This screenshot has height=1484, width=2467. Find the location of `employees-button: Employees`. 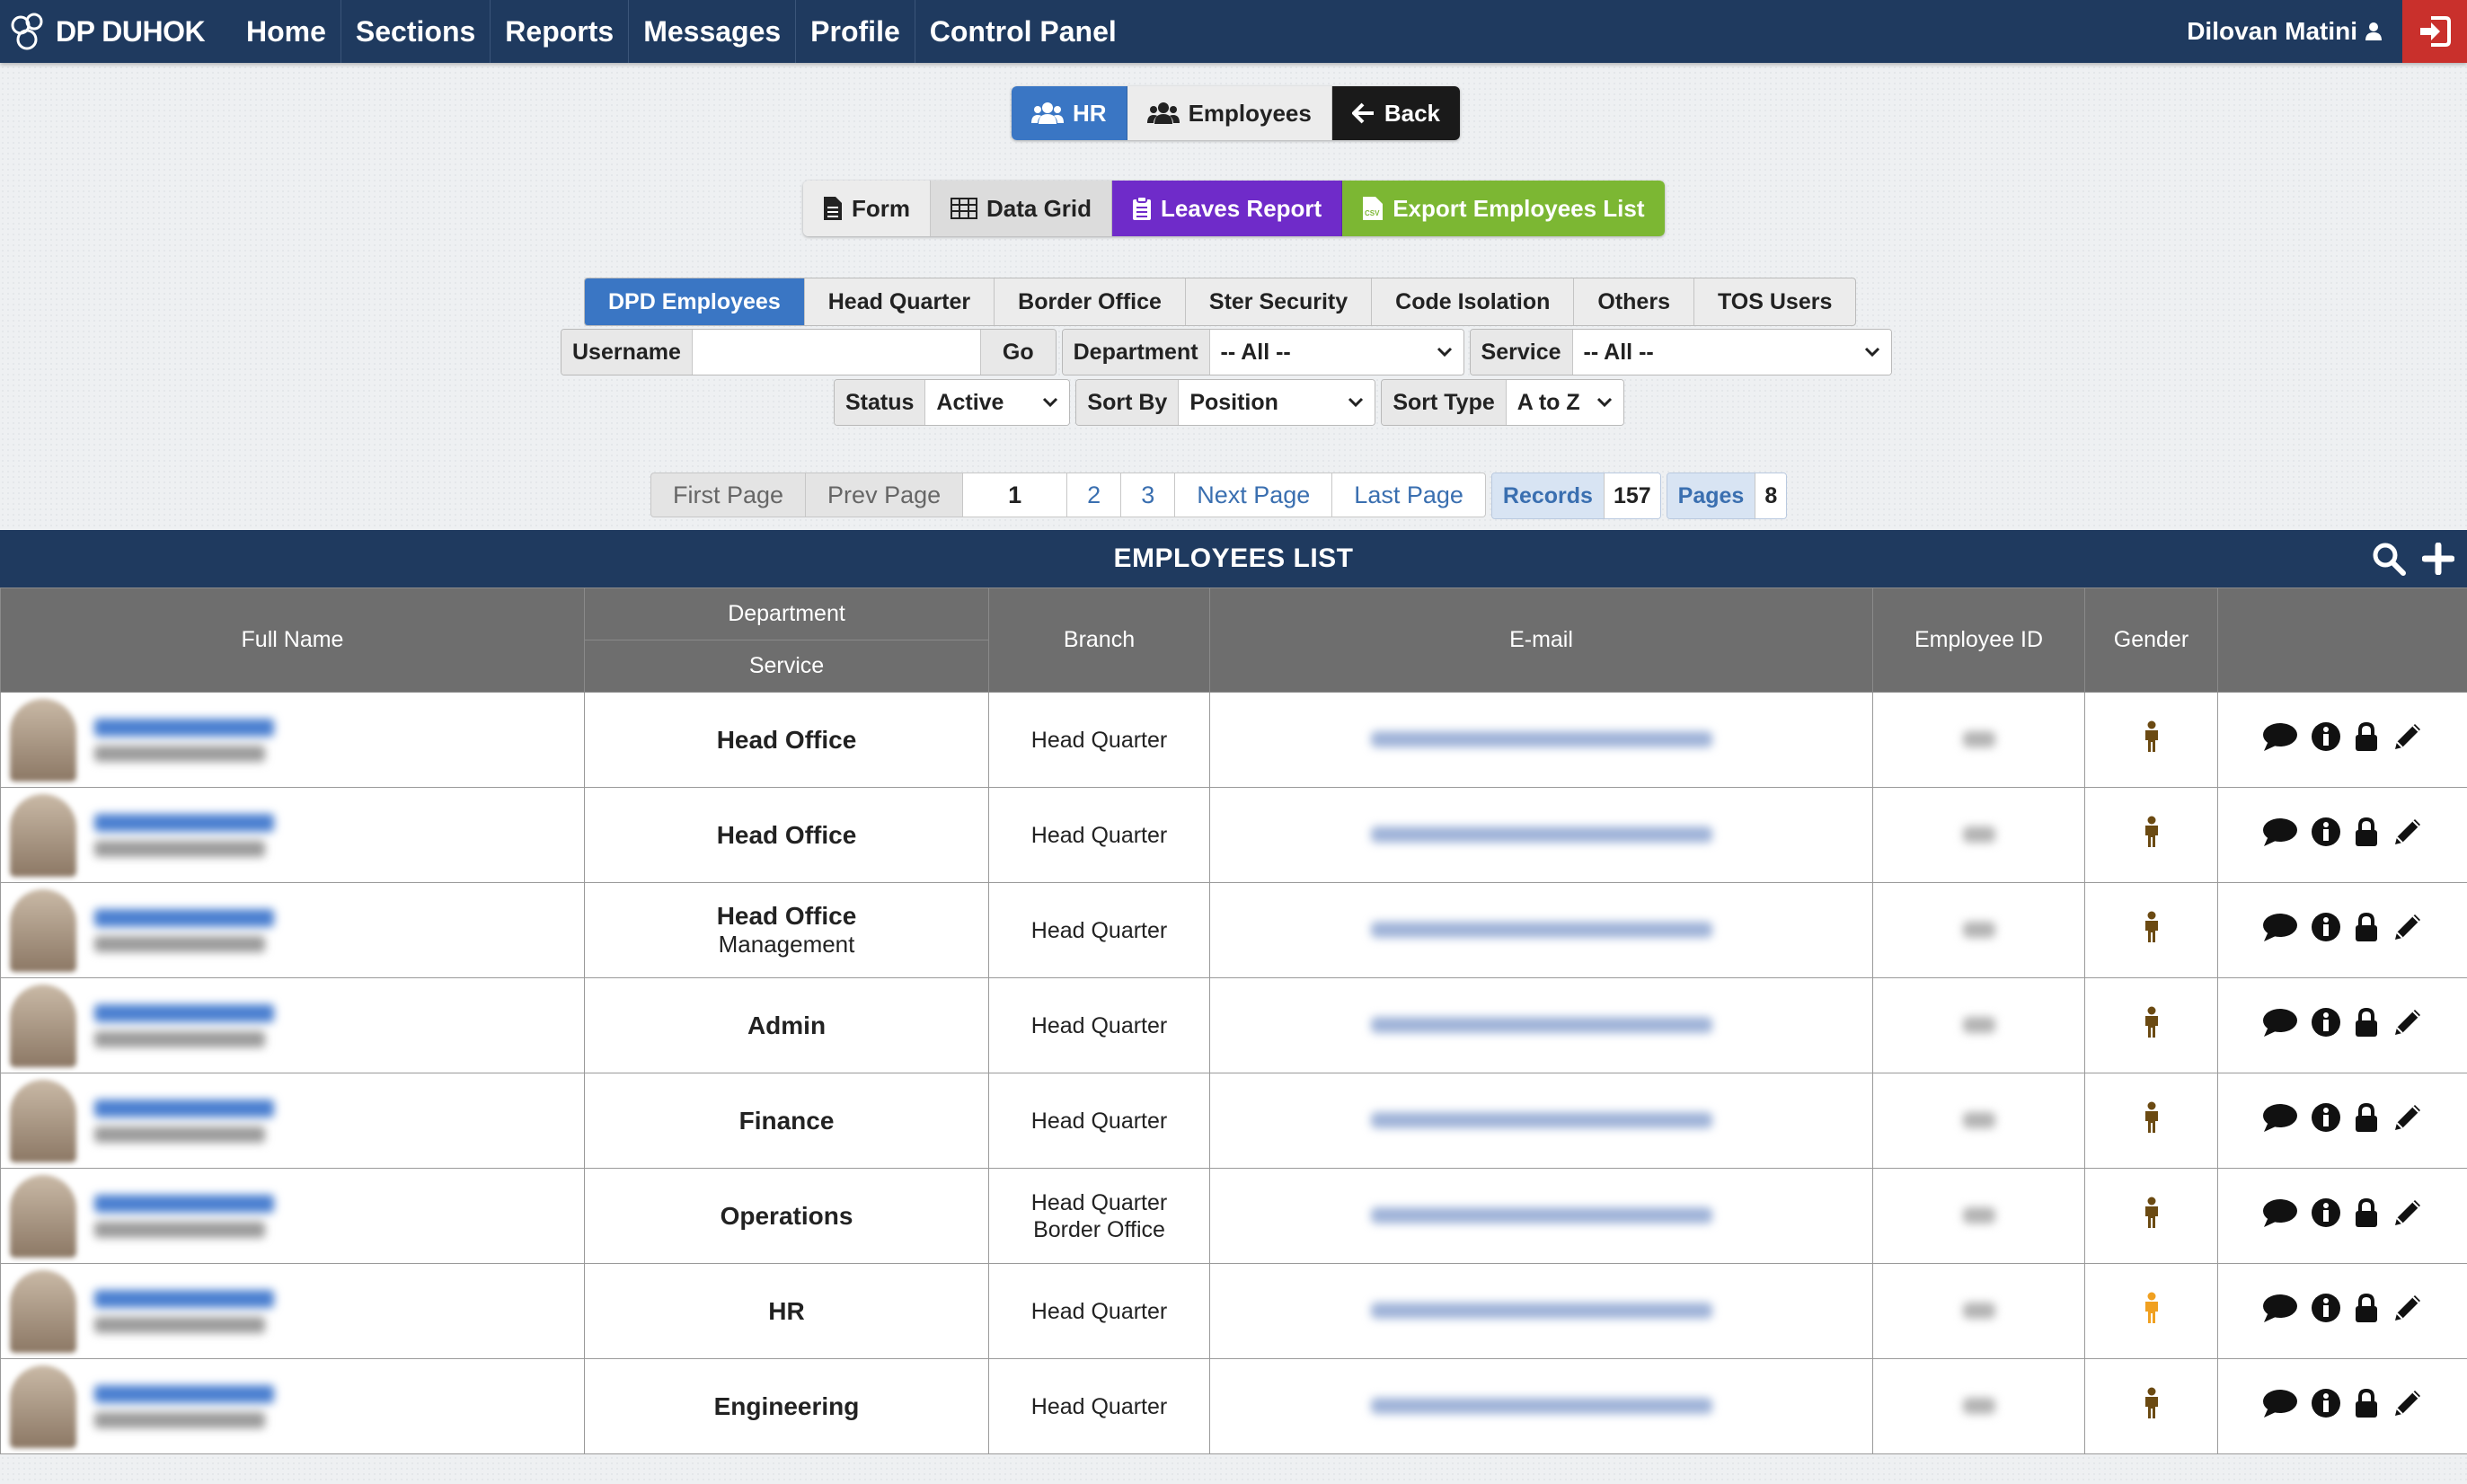

employees-button: Employees is located at coordinates (1229, 113).